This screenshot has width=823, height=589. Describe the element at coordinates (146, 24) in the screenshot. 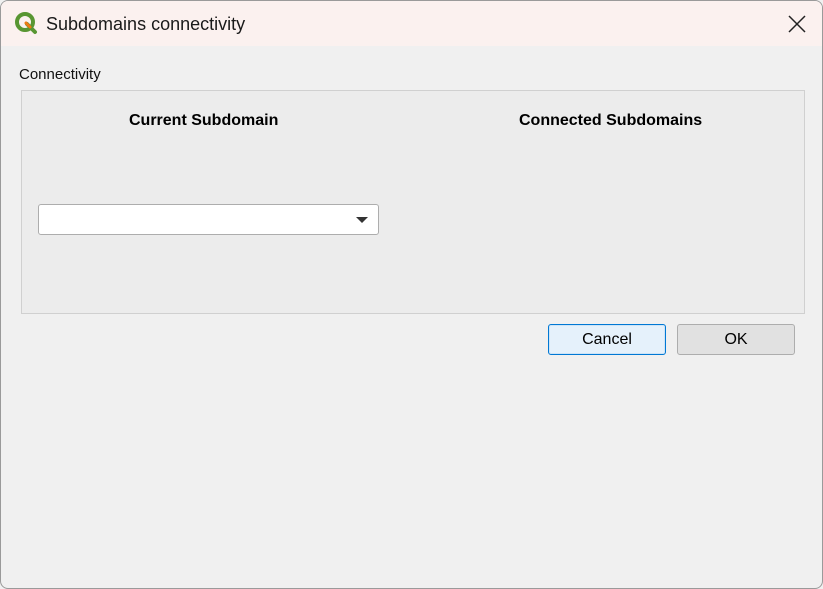

I see `window-title: Subdomains connectivity` at that location.